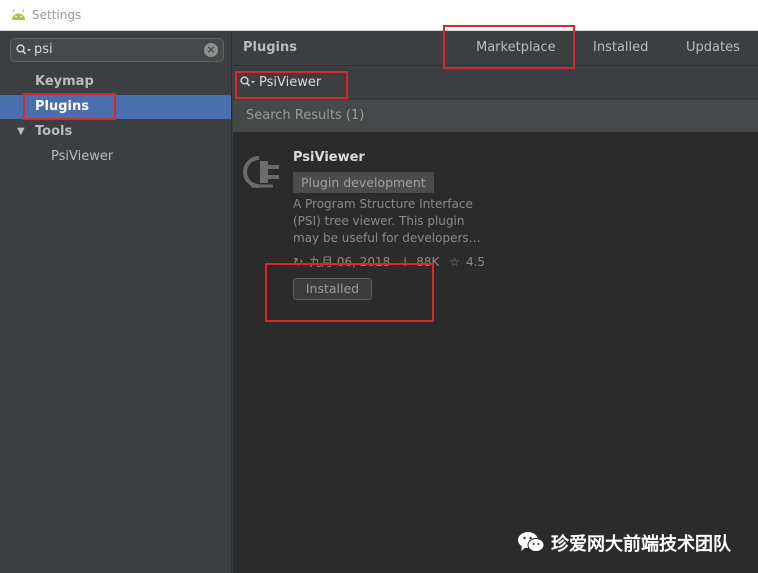  What do you see at coordinates (713, 47) in the screenshot?
I see `tab-updates: Updates` at bounding box center [713, 47].